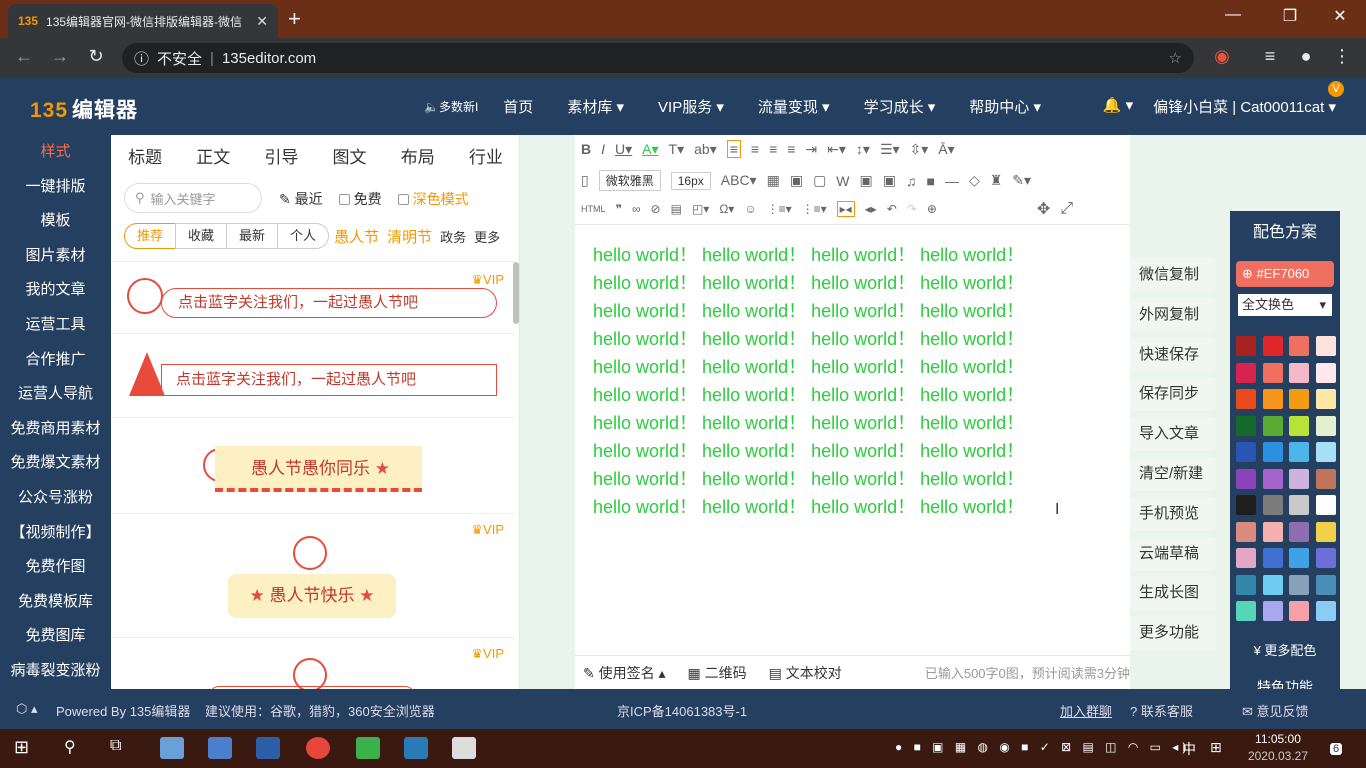 The image size is (1366, 768). What do you see at coordinates (294, 19) in the screenshot?
I see `new-tab-icon: +` at bounding box center [294, 19].